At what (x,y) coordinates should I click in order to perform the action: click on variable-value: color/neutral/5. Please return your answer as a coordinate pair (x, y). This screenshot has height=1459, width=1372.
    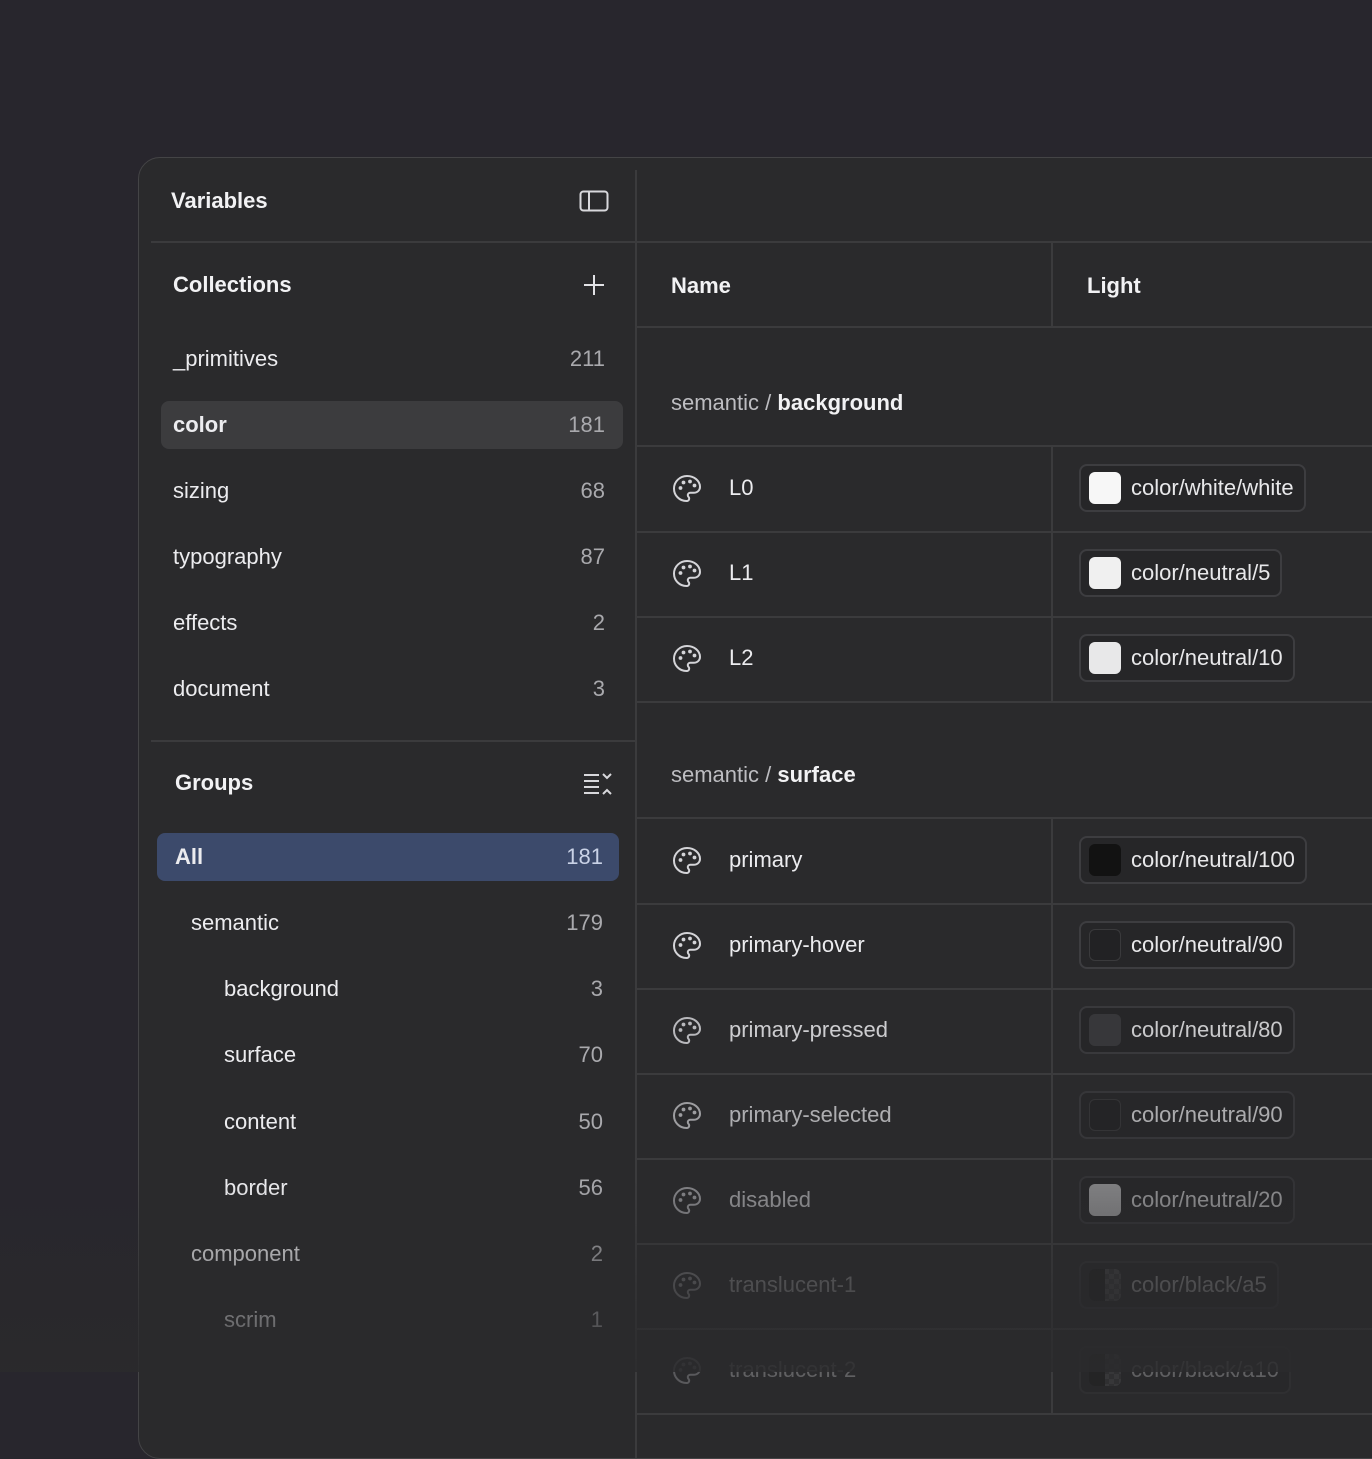
    Looking at the image, I should click on (1181, 573).